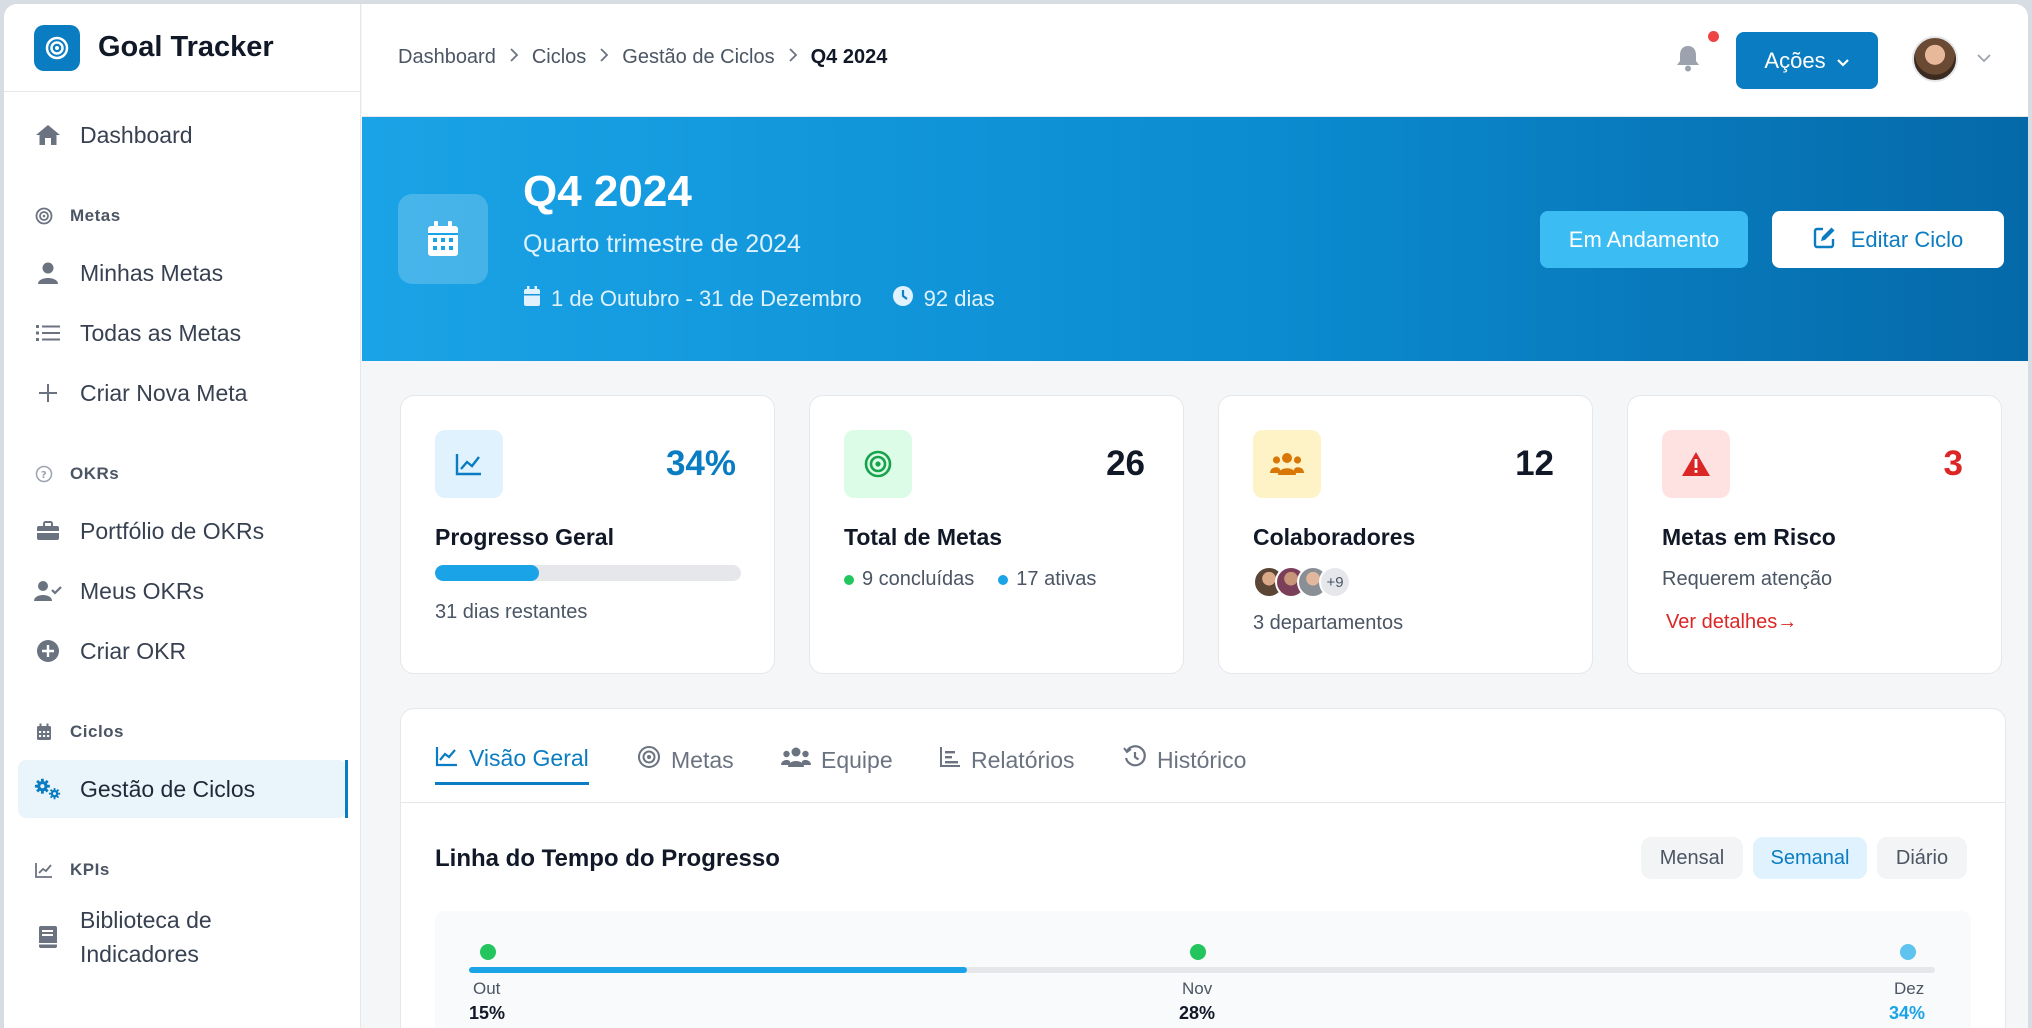 This screenshot has width=2032, height=1028. Describe the element at coordinates (142, 590) in the screenshot. I see `sidebar-item-label: Meus OKRs` at that location.